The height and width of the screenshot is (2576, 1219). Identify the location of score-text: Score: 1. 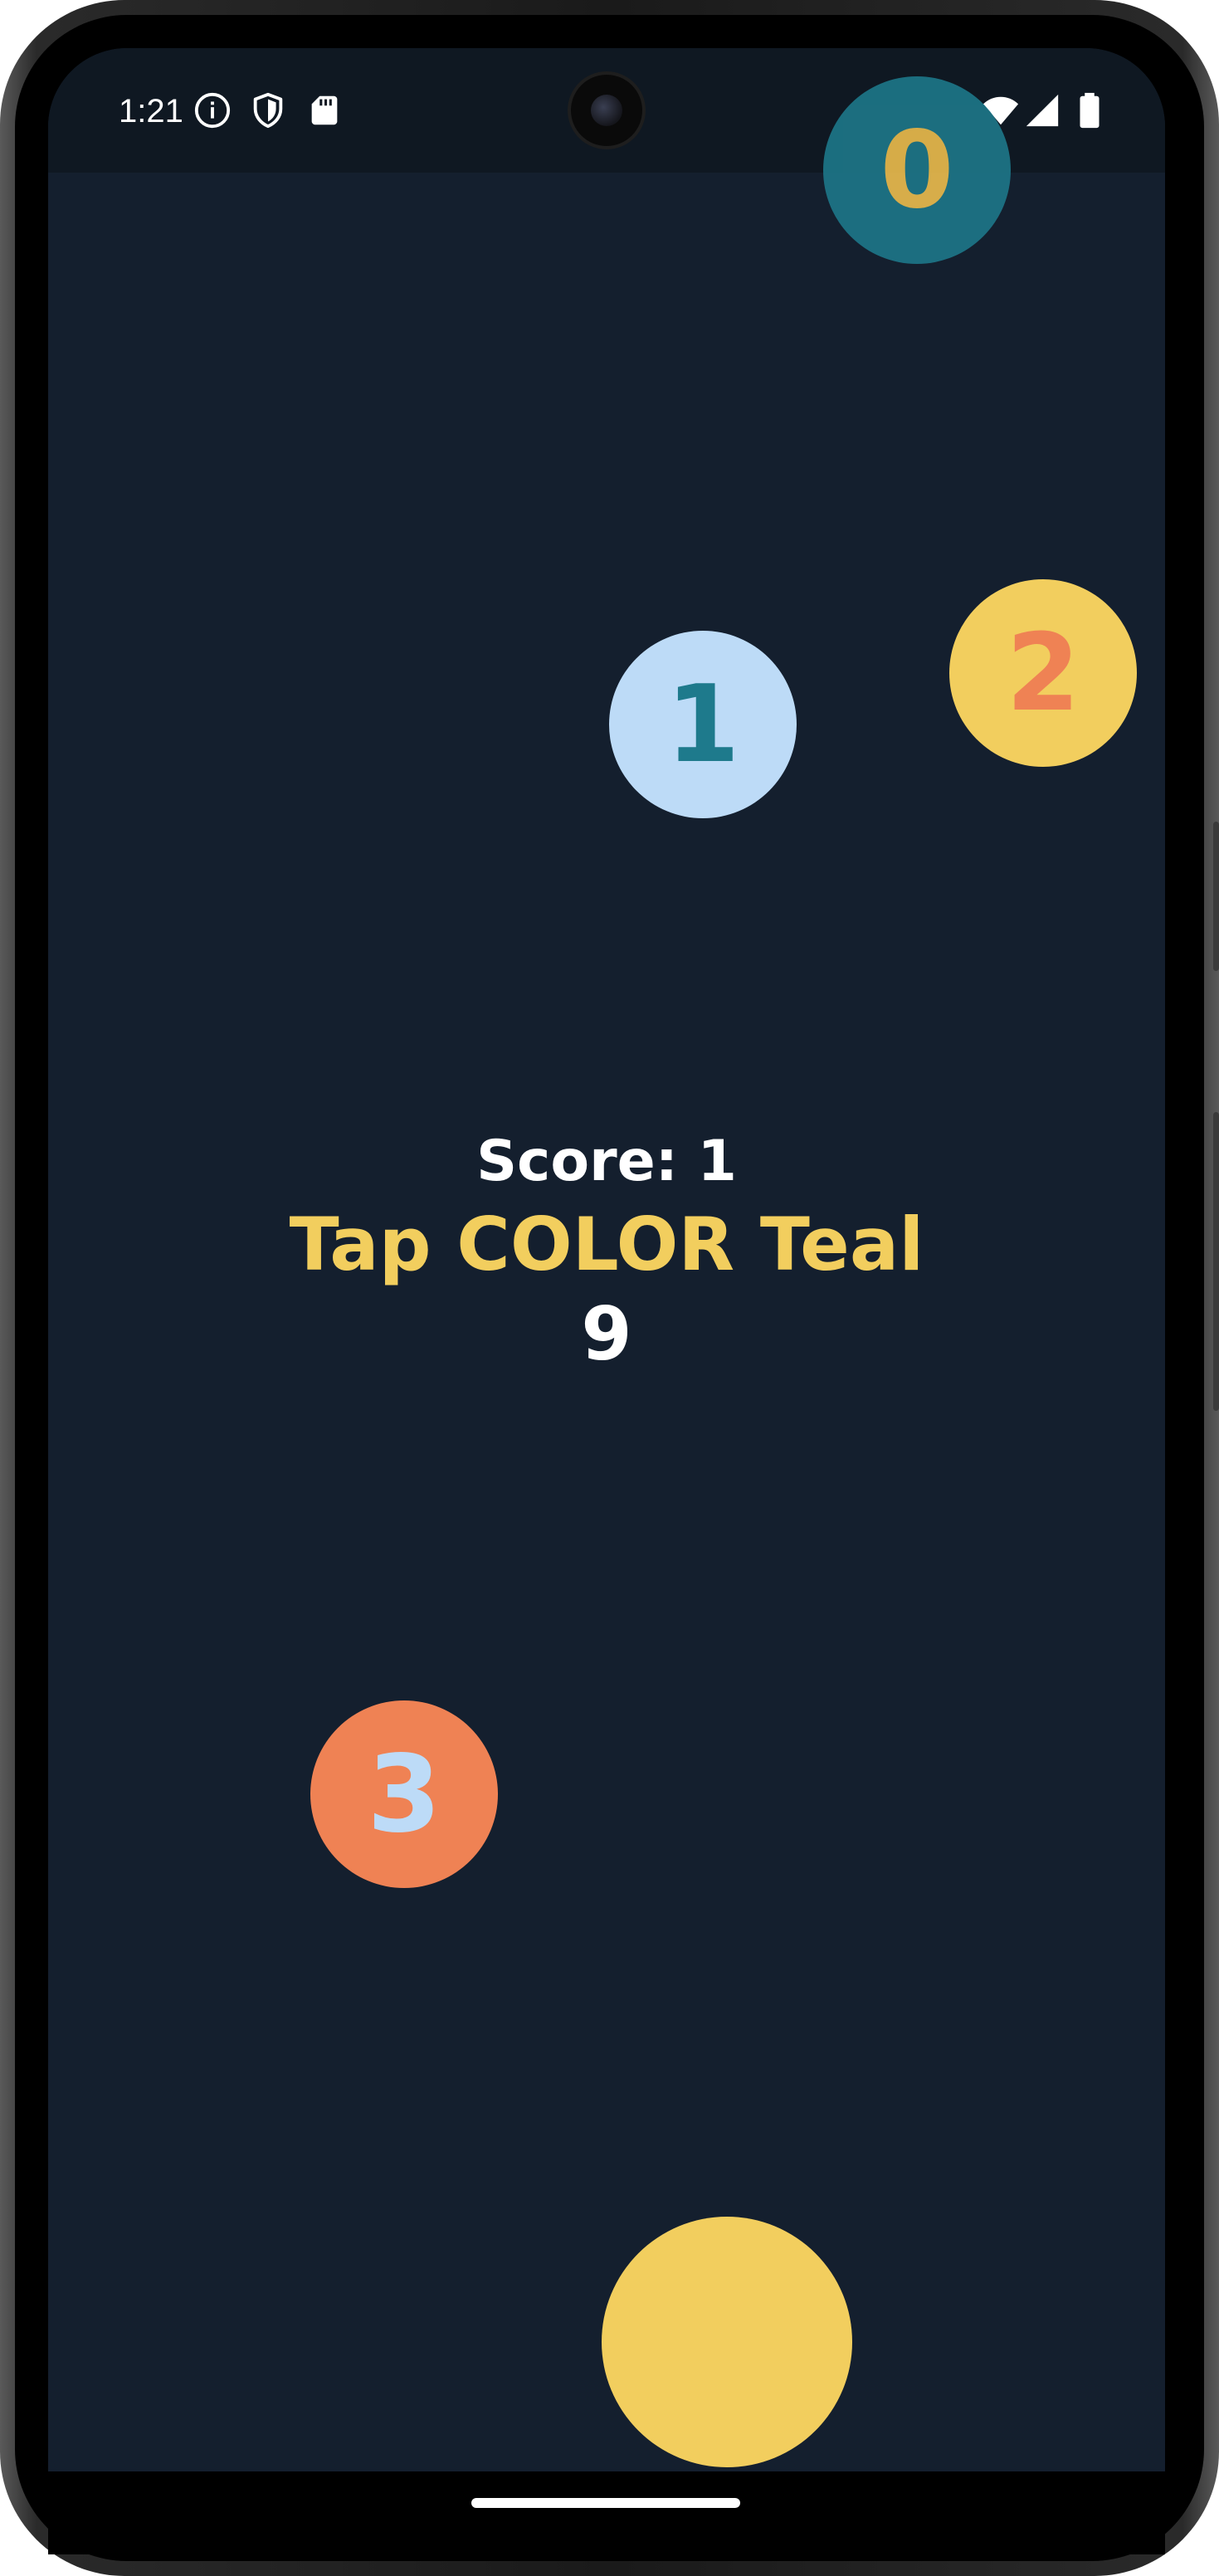
(607, 1162).